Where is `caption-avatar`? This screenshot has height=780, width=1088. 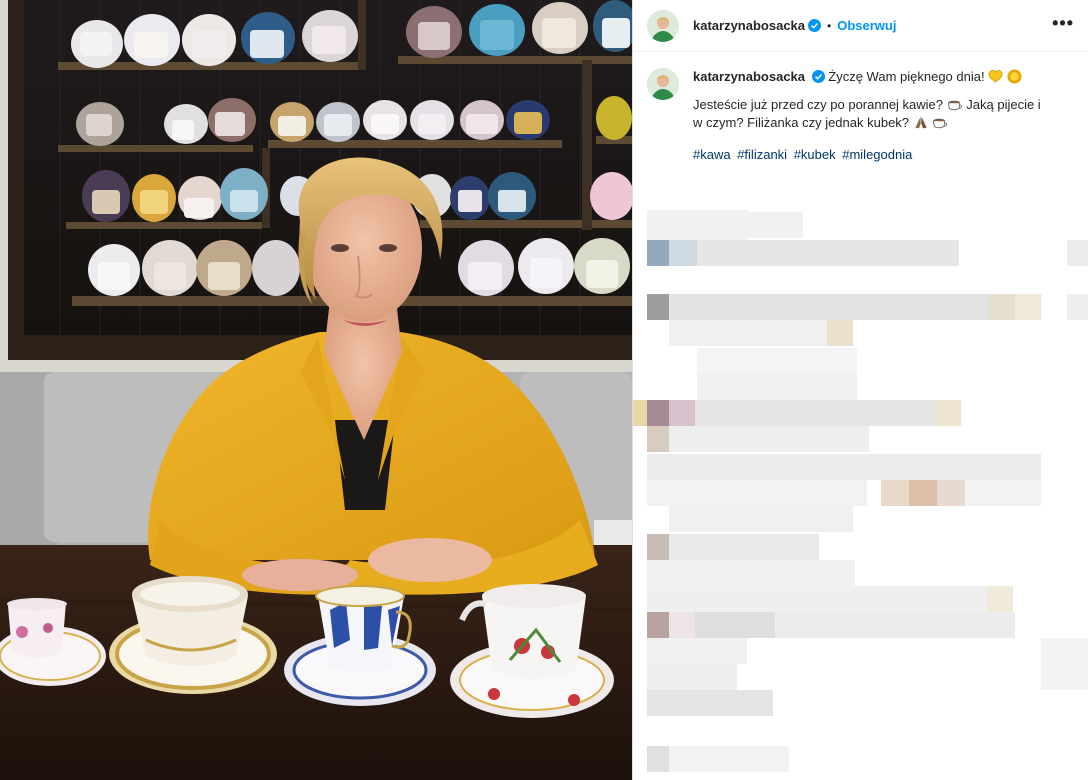 caption-avatar is located at coordinates (663, 84).